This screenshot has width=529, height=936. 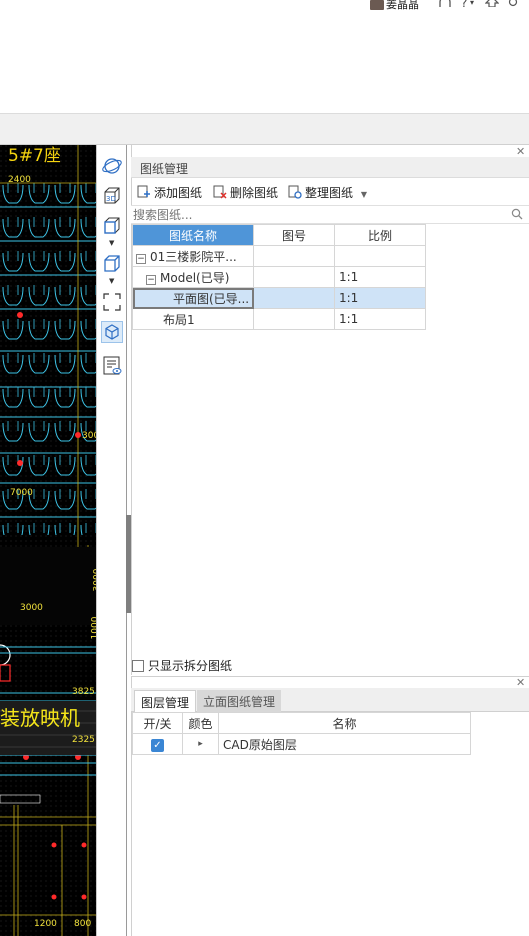 What do you see at coordinates (254, 193) in the screenshot?
I see `delete-drawing-label: 删除图纸` at bounding box center [254, 193].